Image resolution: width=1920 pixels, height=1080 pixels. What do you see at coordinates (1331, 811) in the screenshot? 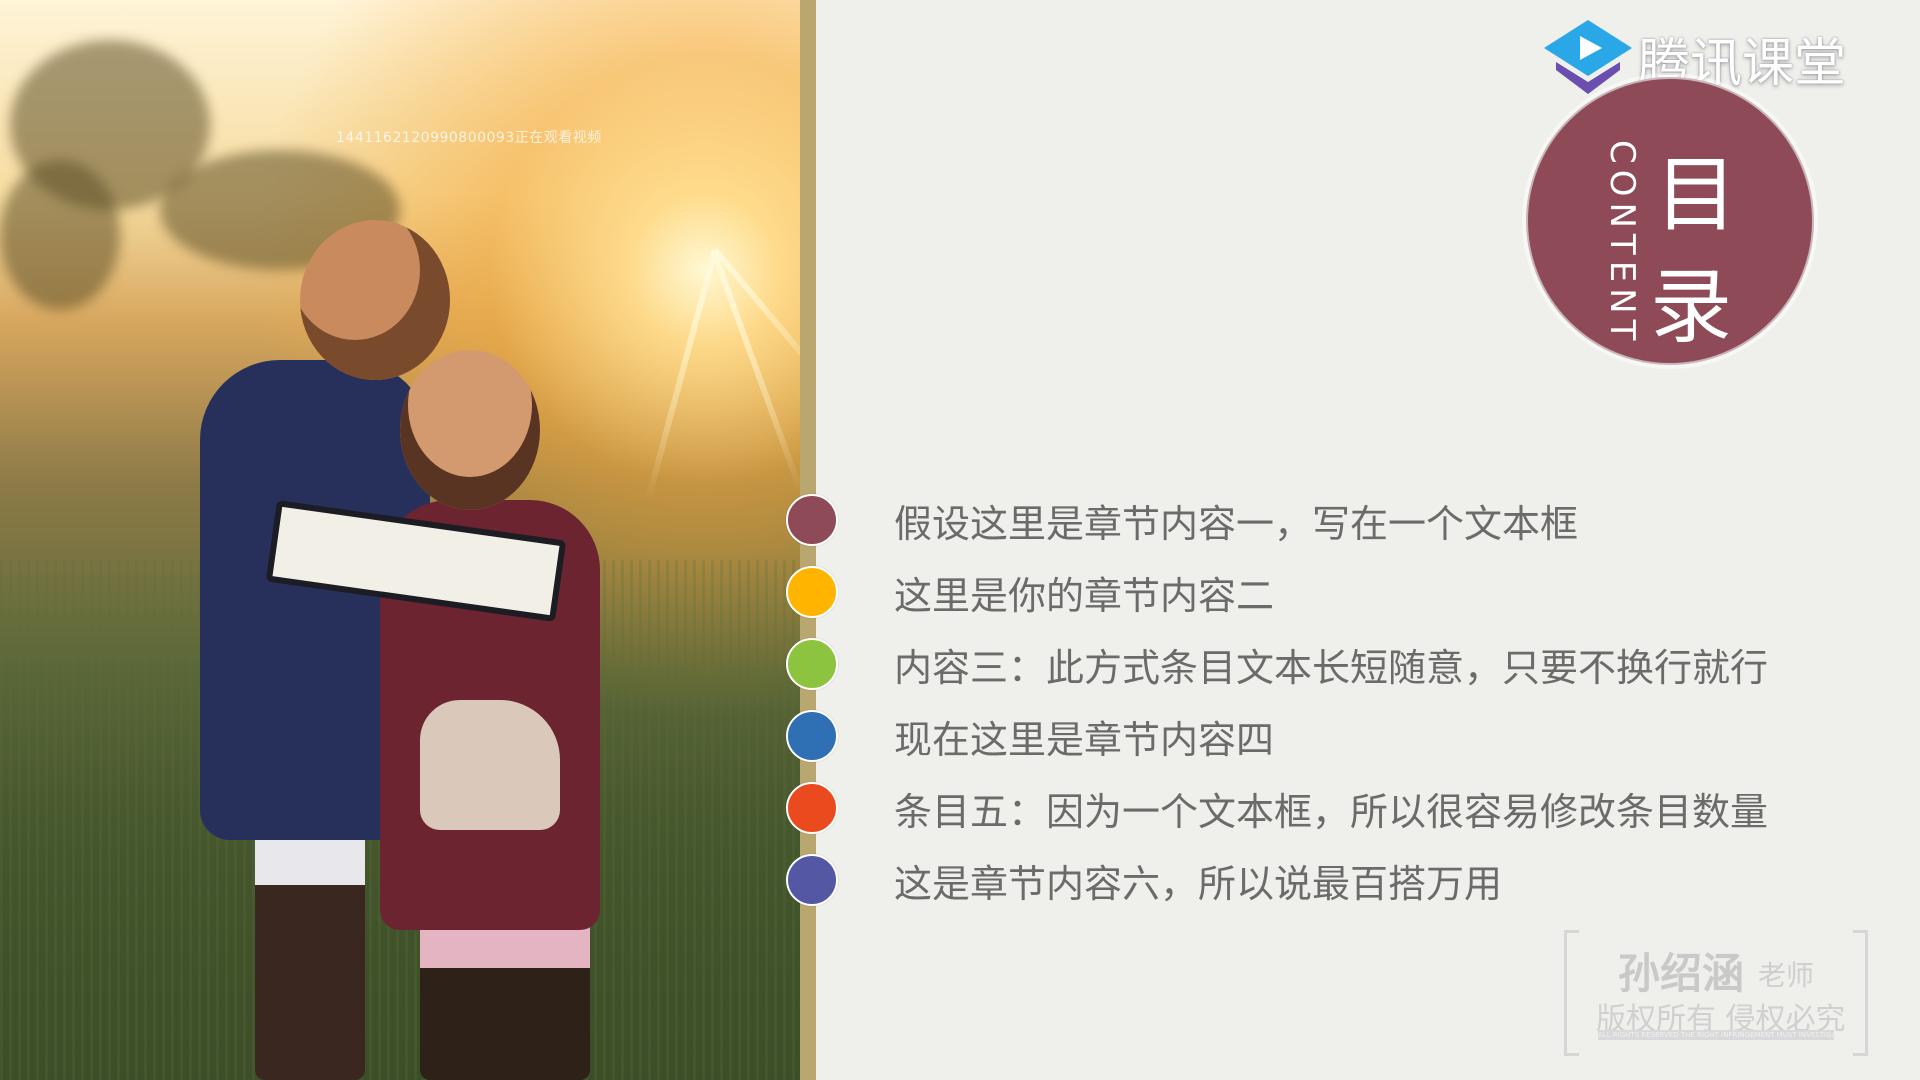
I see `toc-item-label: 条目五：因为一个文本框，所以很容易修改条目数量` at bounding box center [1331, 811].